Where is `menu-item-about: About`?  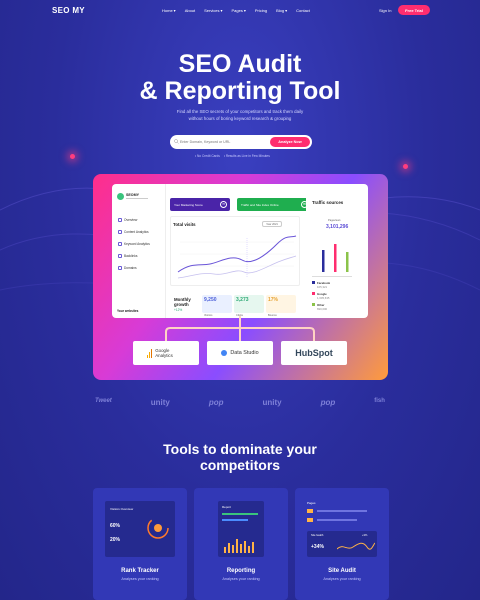 menu-item-about: About is located at coordinates (190, 10).